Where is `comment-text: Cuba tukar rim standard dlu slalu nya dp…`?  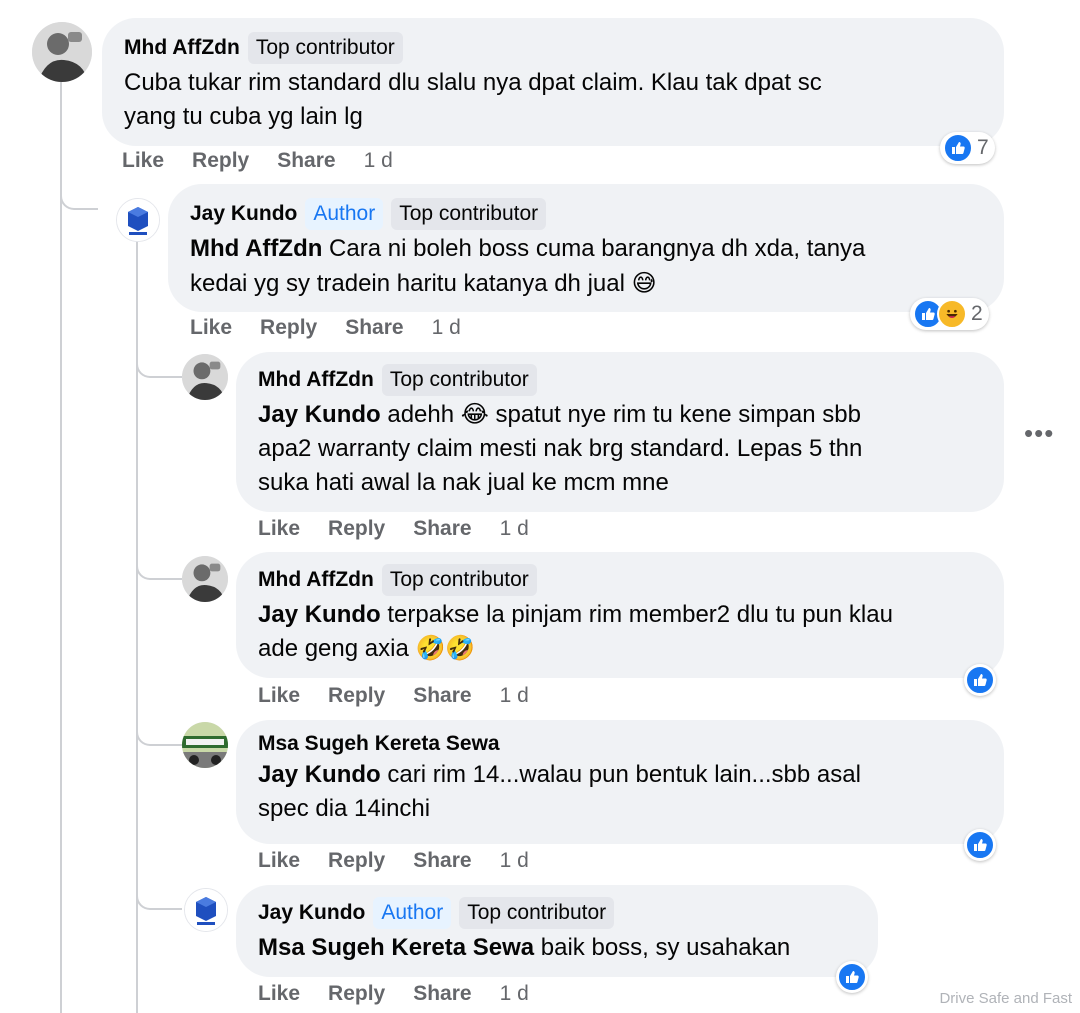
comment-text: Cuba tukar rim standard dlu slalu nya dp… is located at coordinates (473, 99).